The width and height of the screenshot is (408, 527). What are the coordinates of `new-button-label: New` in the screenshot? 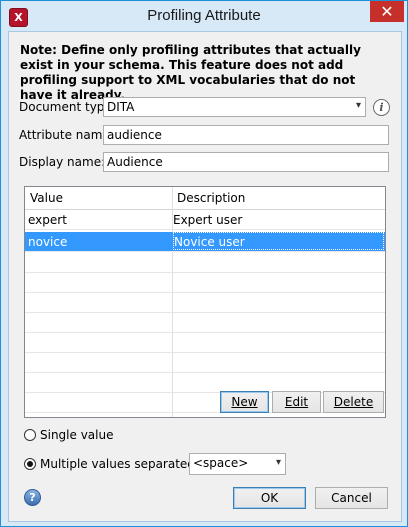 It's located at (244, 402).